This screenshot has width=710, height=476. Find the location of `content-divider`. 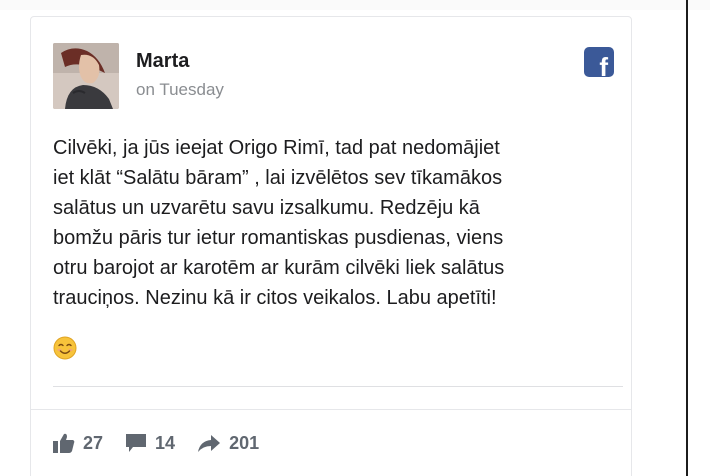

content-divider is located at coordinates (338, 386).